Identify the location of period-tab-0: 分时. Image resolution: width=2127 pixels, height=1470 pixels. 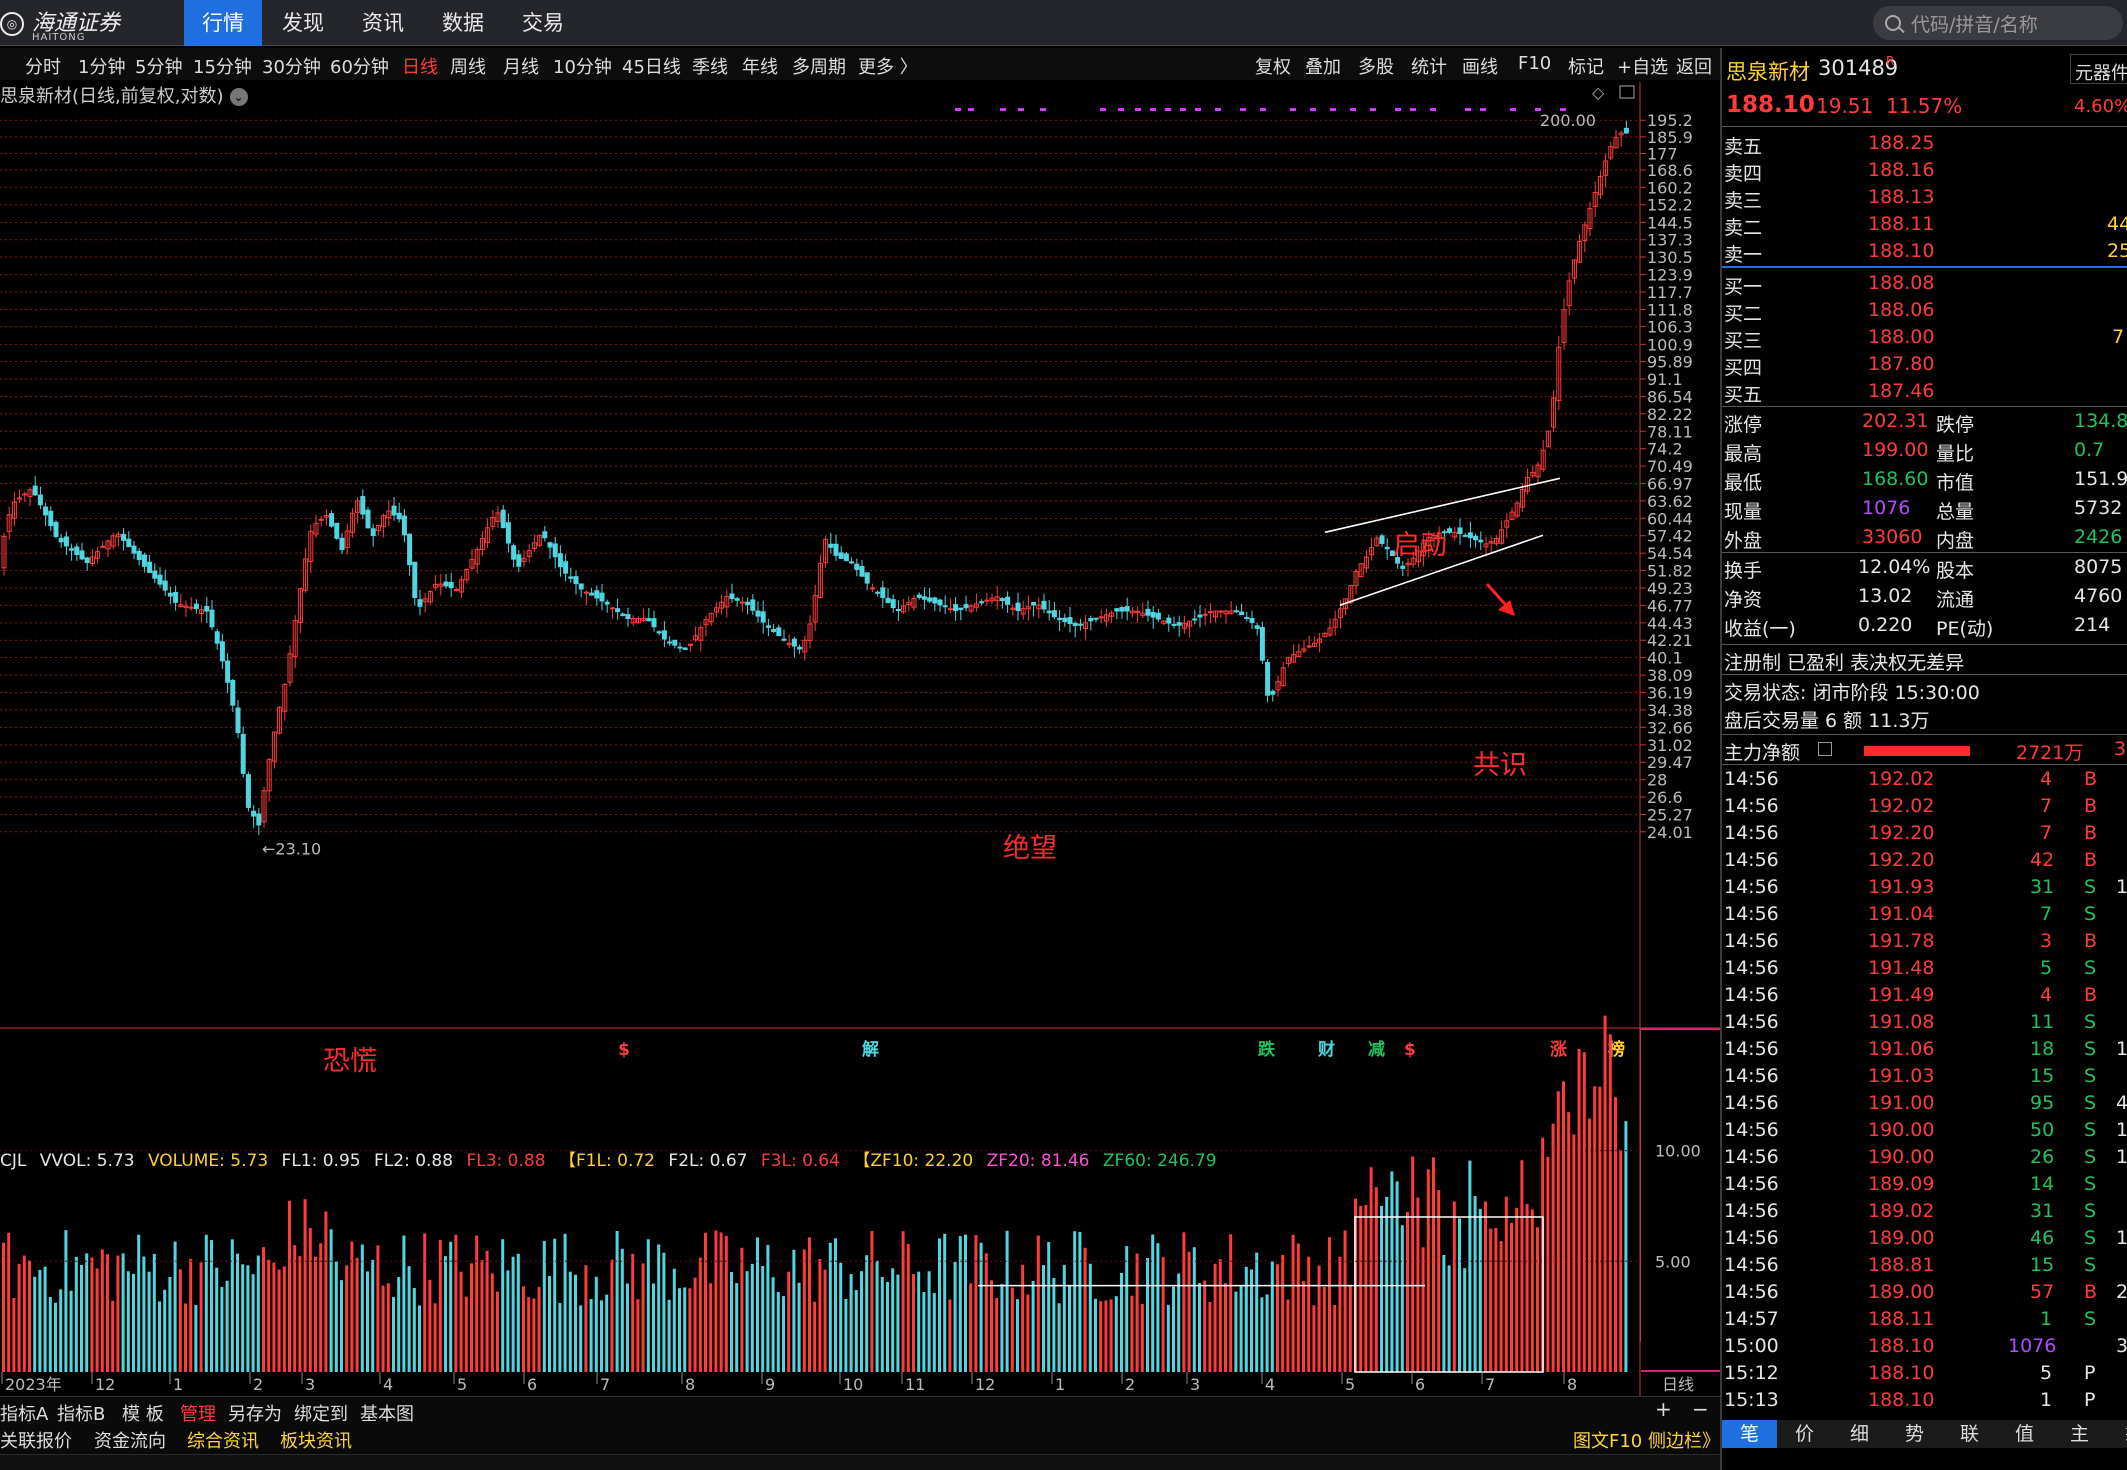
(43, 66).